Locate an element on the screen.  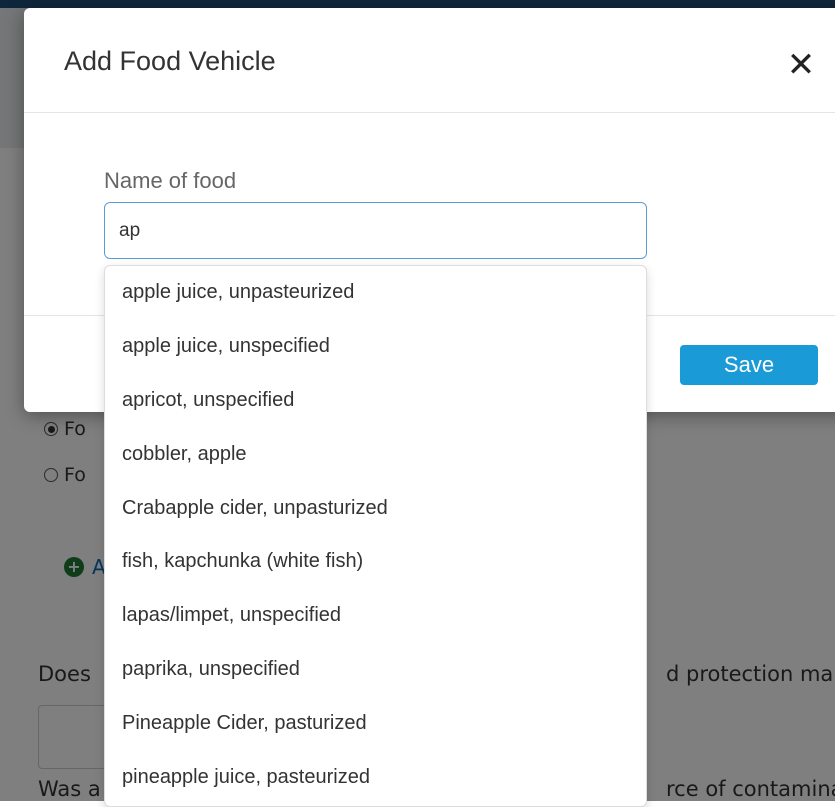
suggestion-item: apple juice, unpasteurized is located at coordinates (375, 293).